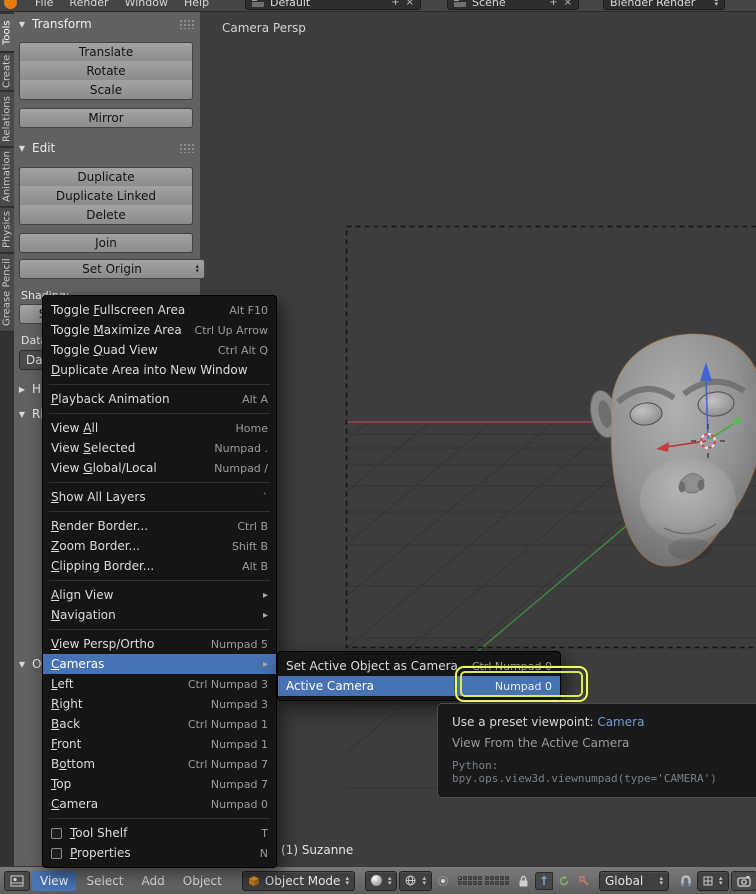 The image size is (756, 894). I want to click on menu-item-bottom: Bottom Ctrl Numpad 7, so click(159, 764).